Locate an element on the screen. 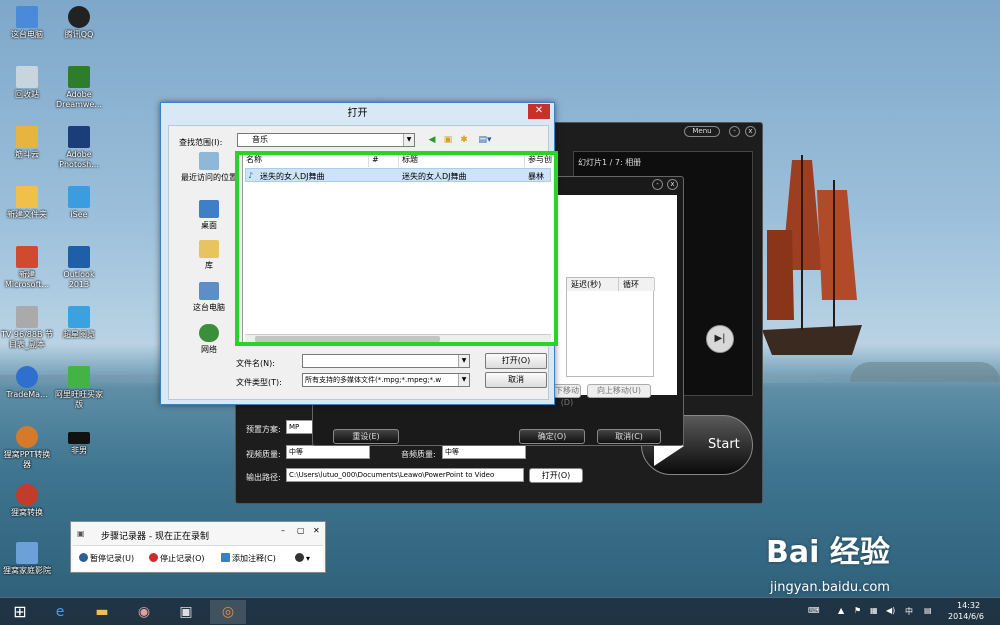 The image size is (1000, 625). desktop-icon-jindouyun: 筋斗云 is located at coordinates (27, 143).